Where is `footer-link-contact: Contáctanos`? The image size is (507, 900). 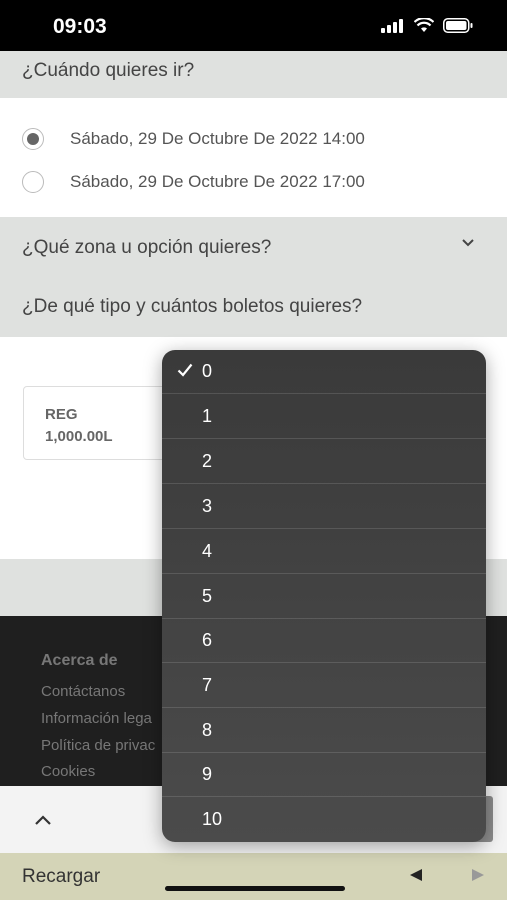 footer-link-contact: Contáctanos is located at coordinates (83, 691).